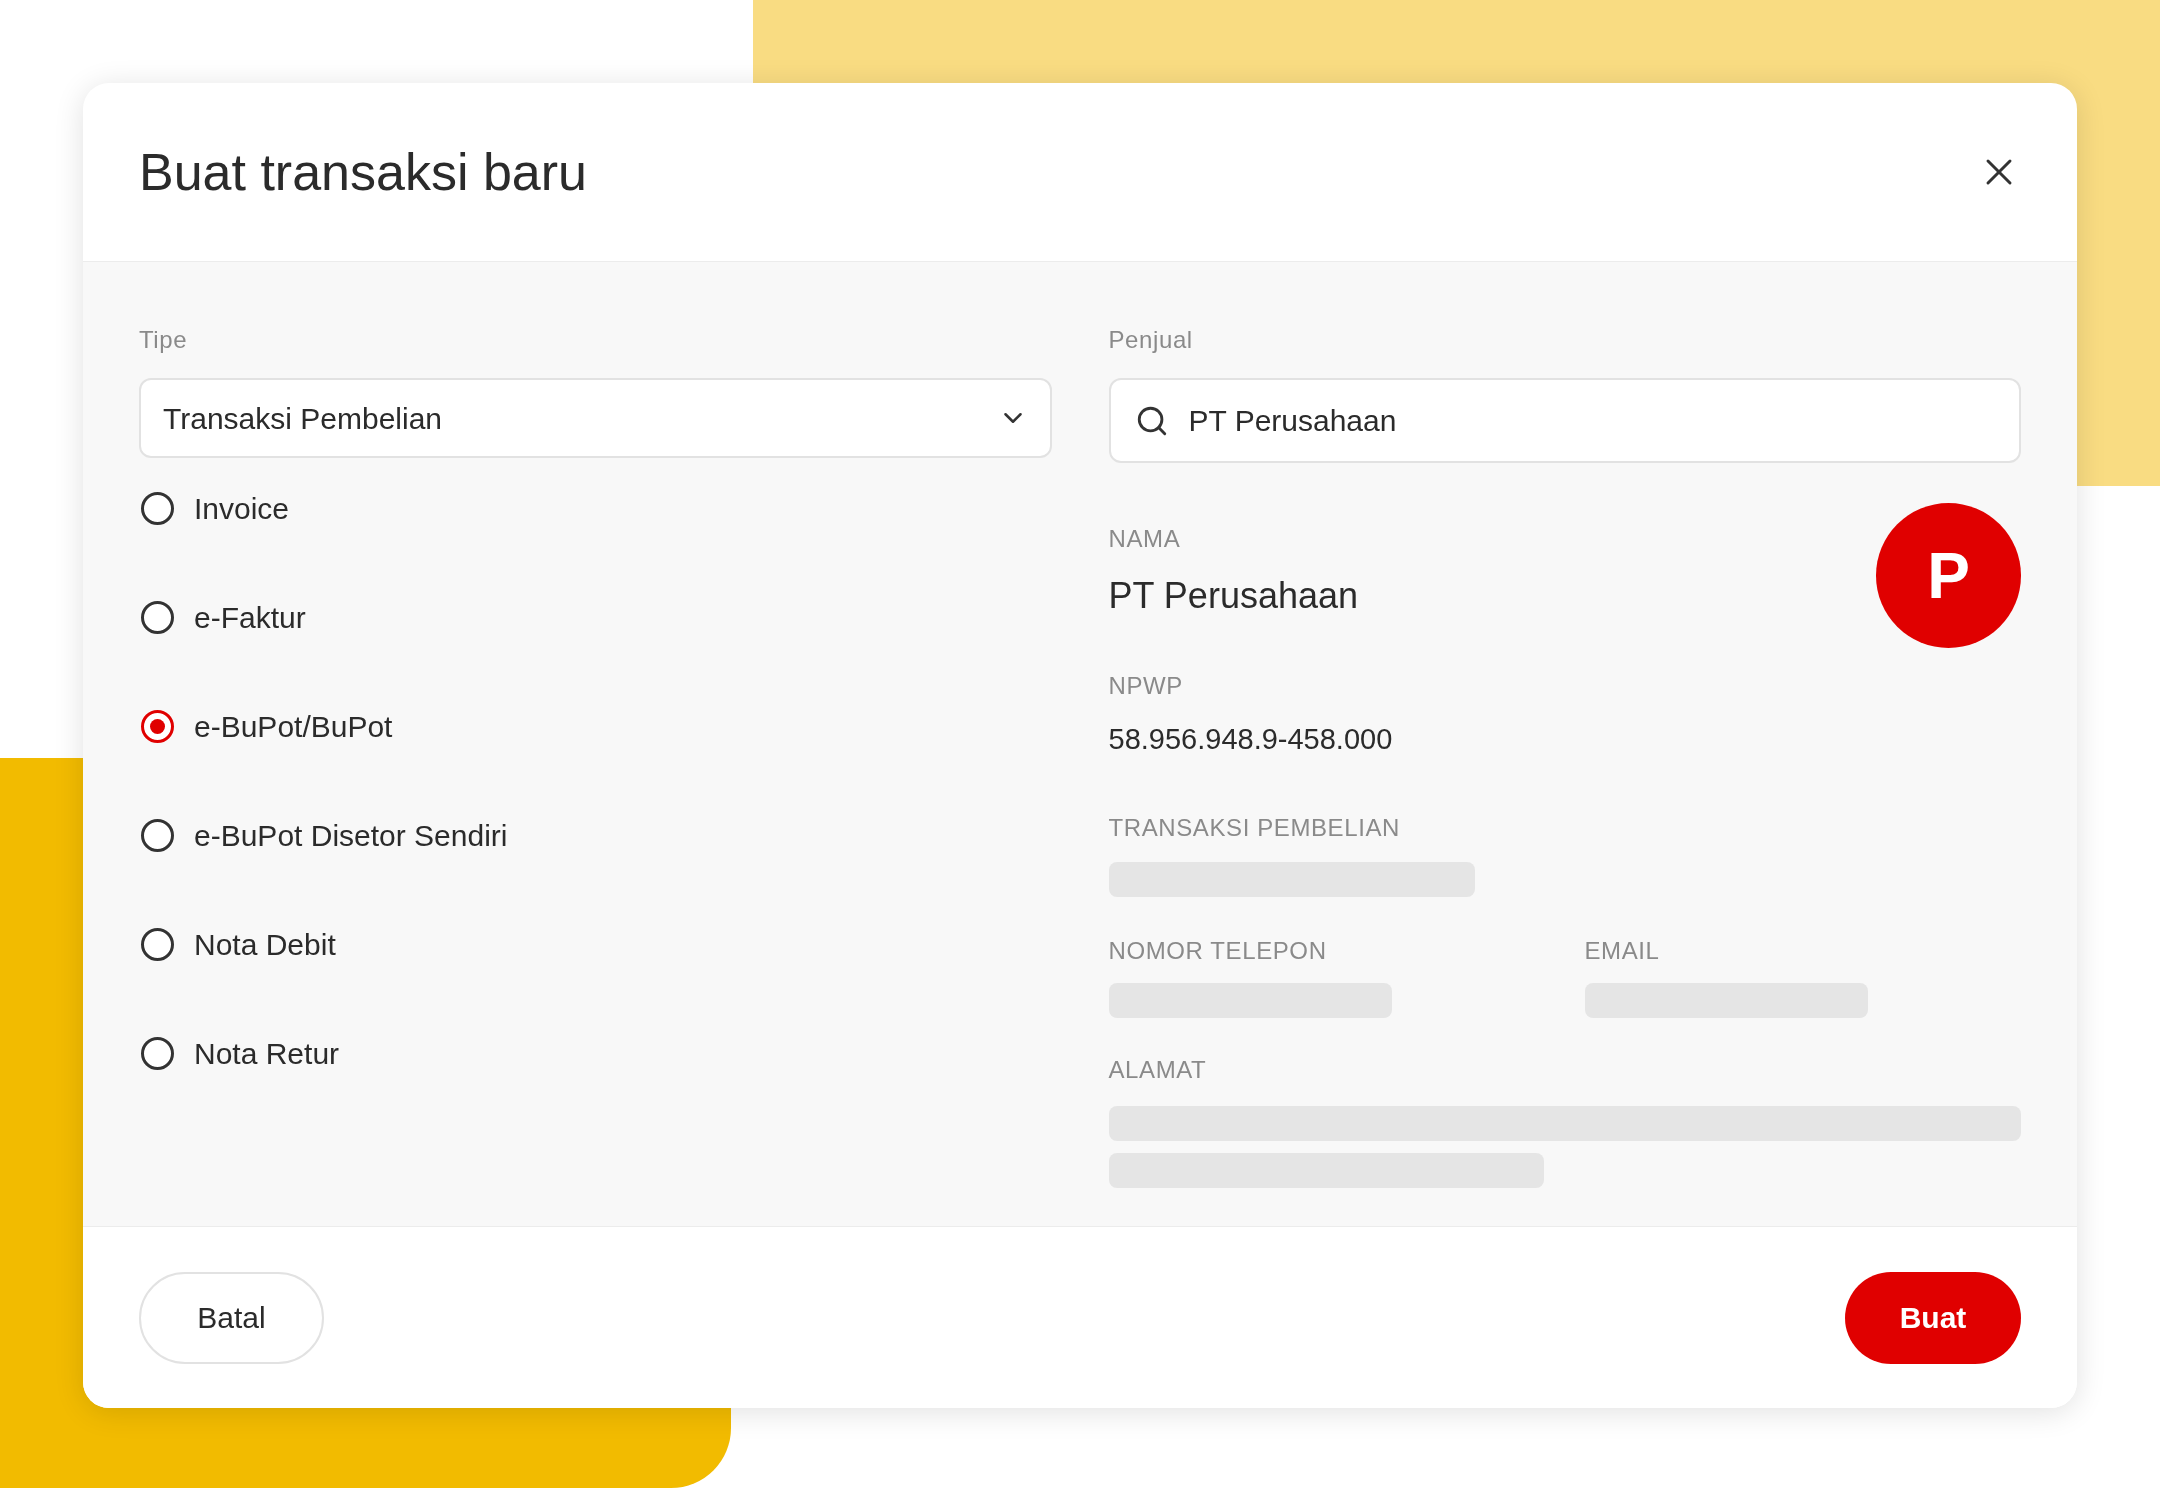 The width and height of the screenshot is (2160, 1491). What do you see at coordinates (595, 418) in the screenshot?
I see `type-dropdown: Transaksi Pembelian` at bounding box center [595, 418].